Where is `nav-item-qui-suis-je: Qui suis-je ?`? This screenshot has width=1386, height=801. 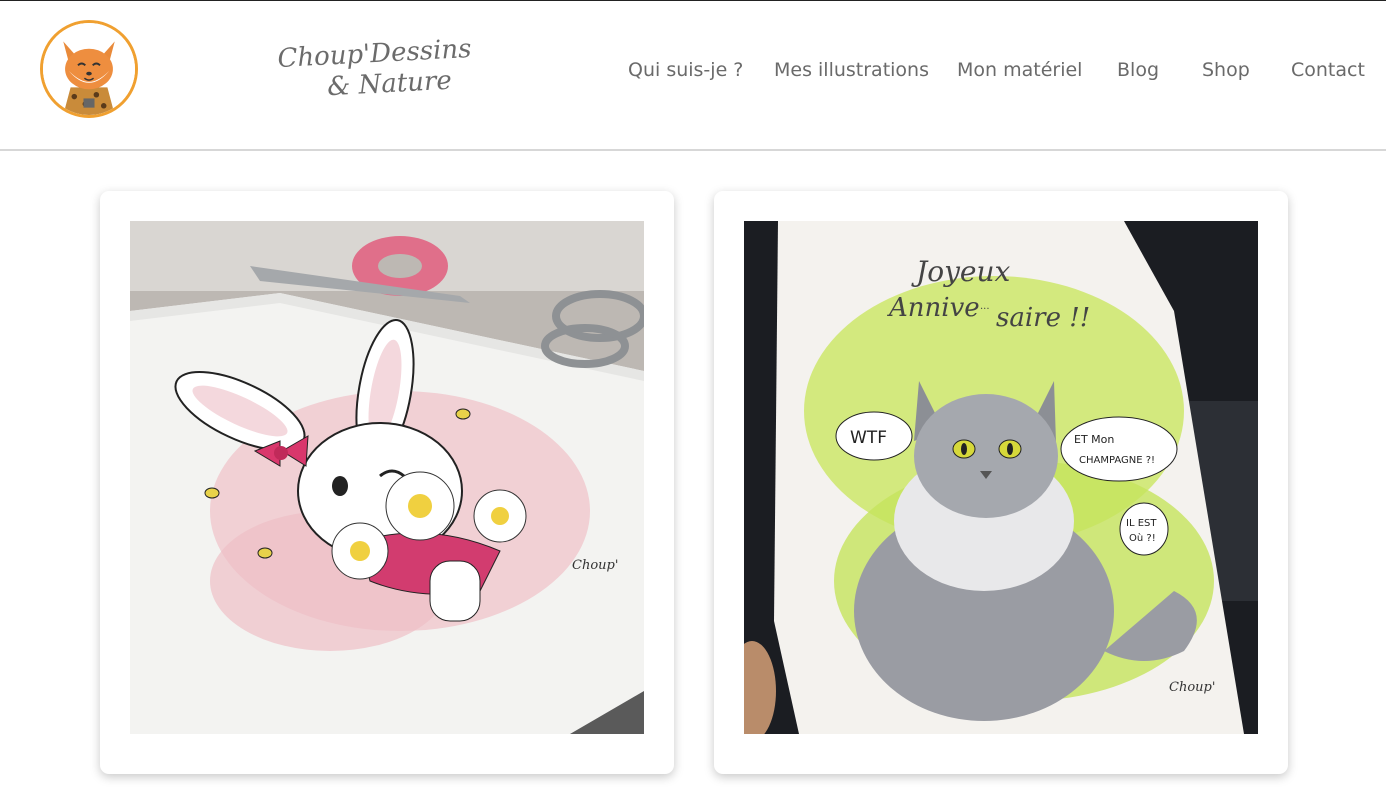 nav-item-qui-suis-je: Qui suis-je ? is located at coordinates (685, 70).